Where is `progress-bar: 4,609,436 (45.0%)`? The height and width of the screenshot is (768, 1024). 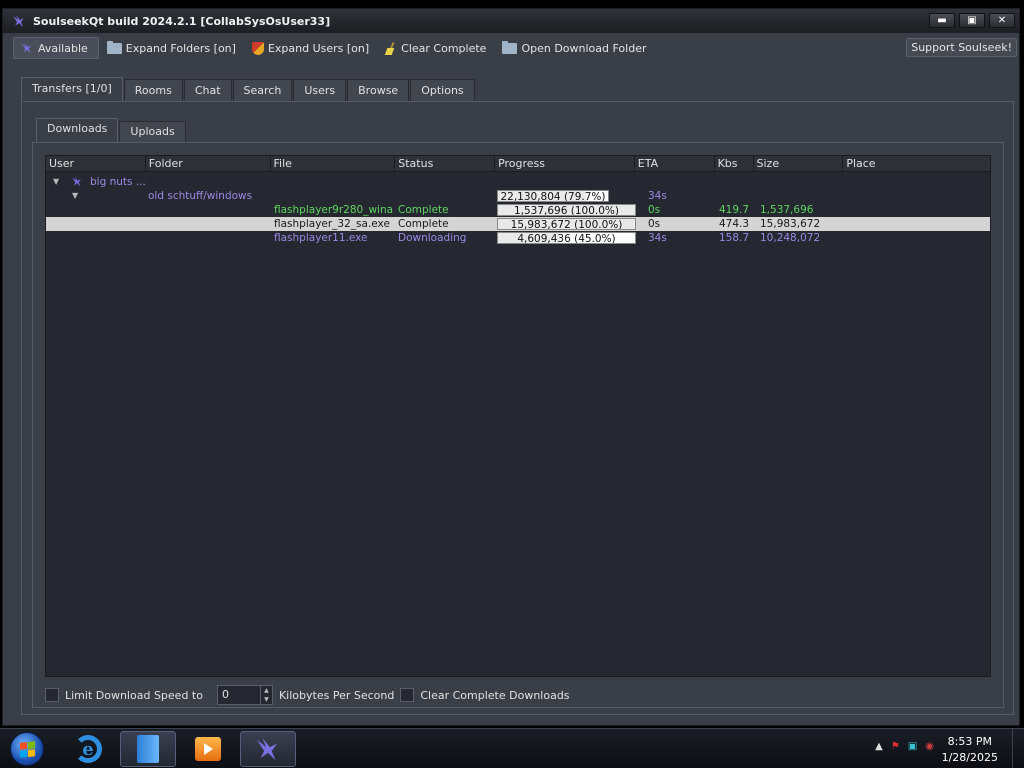
progress-bar: 4,609,436 (45.0%) is located at coordinates (566, 238).